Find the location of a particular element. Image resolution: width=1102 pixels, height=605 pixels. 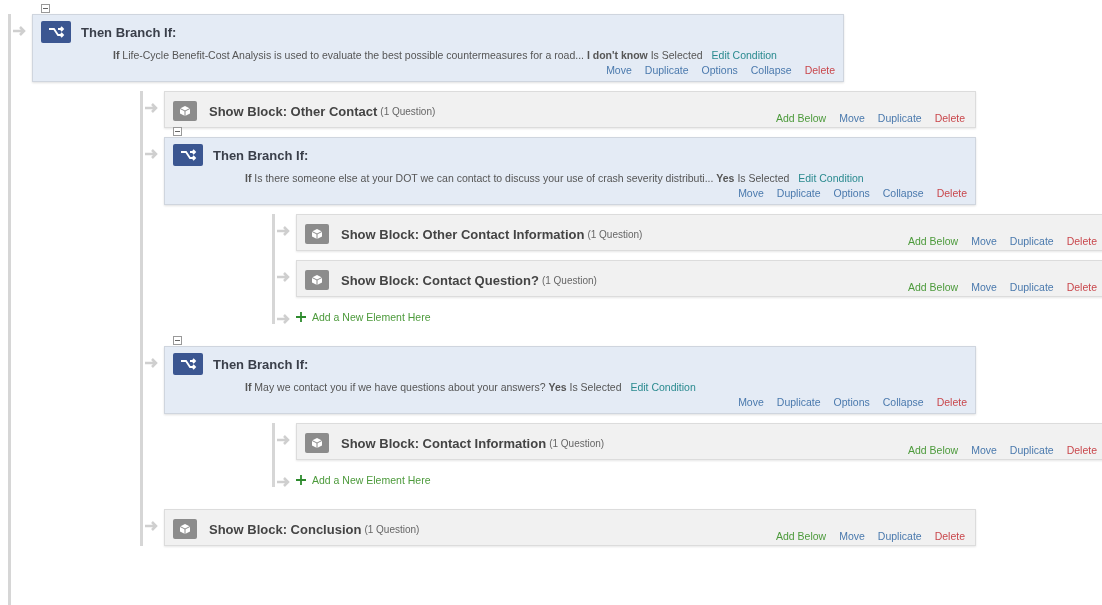

block-title: Show Block: Other Contact is located at coordinates (293, 111).